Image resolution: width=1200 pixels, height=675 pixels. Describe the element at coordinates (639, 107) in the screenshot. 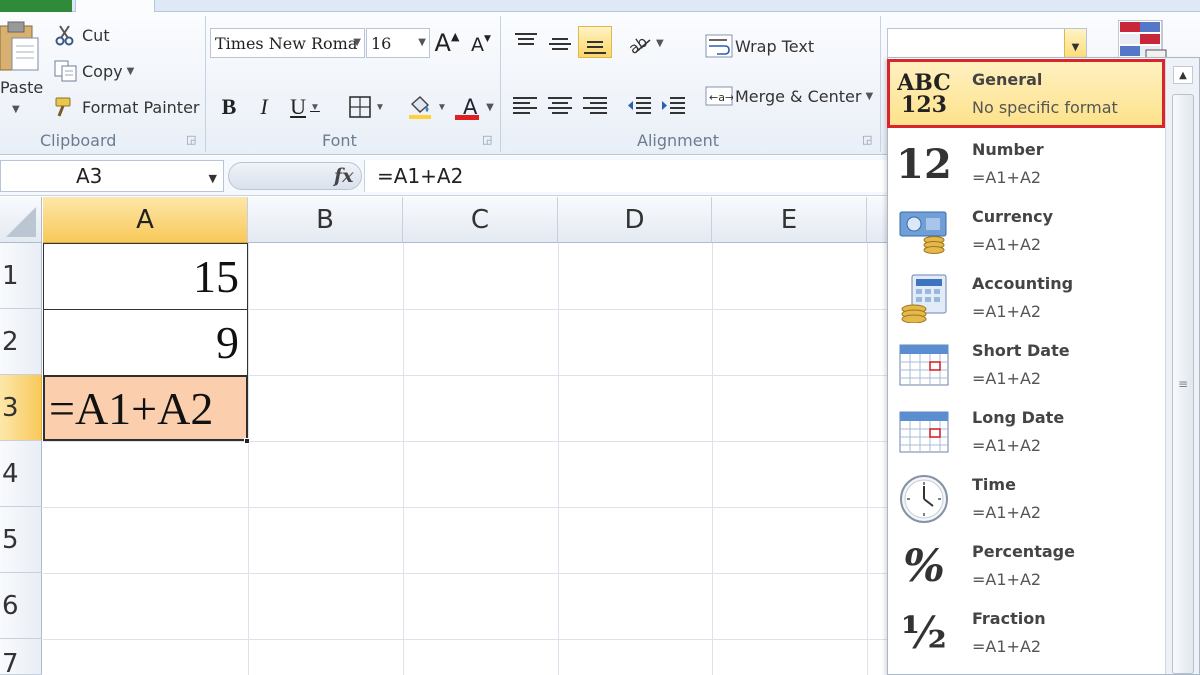

I see `decrease-indent-icon` at that location.